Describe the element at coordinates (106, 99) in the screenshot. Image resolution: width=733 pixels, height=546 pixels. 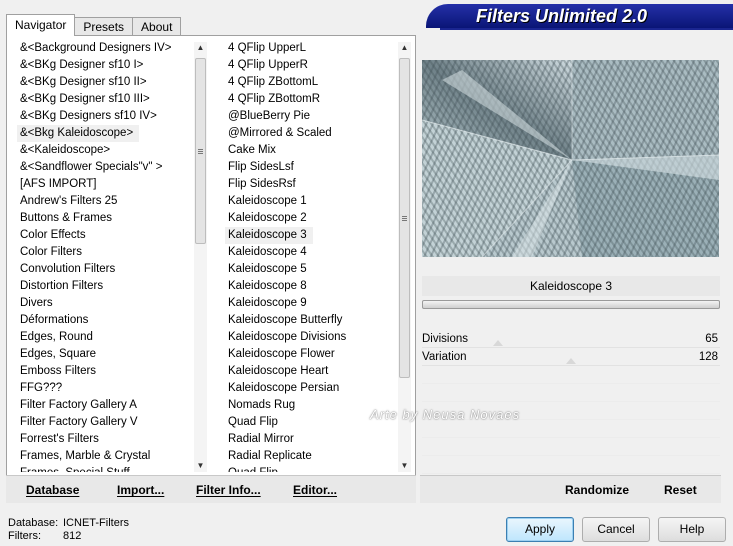
I see `category-list-item: &<BKg Designer sf10 III>` at that location.